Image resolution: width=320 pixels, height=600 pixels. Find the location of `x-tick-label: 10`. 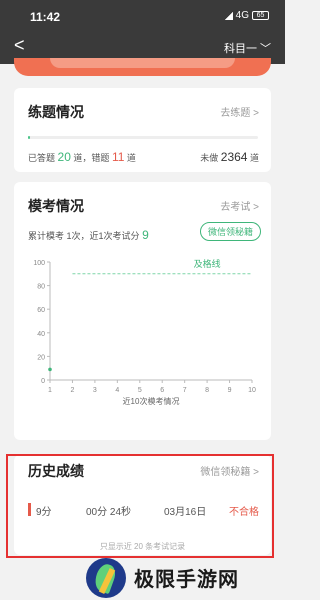

x-tick-label: 10 is located at coordinates (252, 390).